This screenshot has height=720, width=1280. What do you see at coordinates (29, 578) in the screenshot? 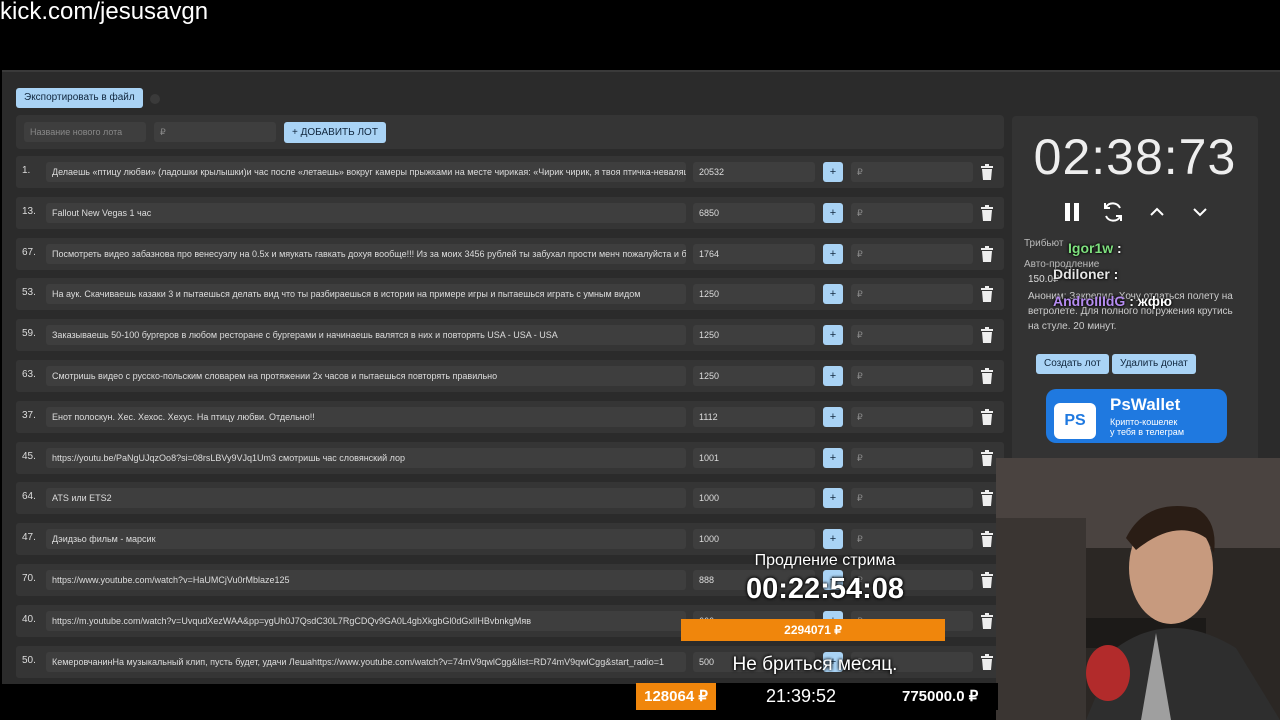
I see `lot-number: 70.` at bounding box center [29, 578].